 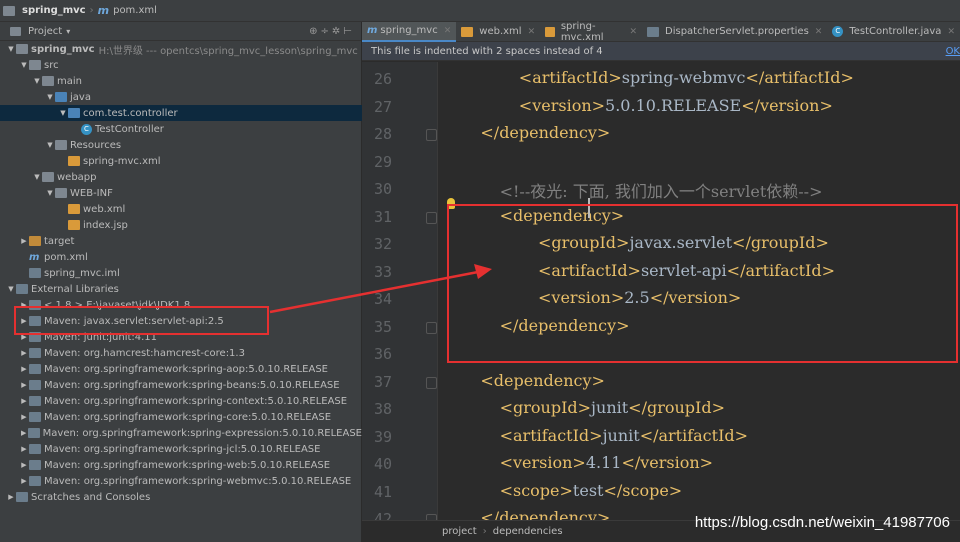 I want to click on annotation-arrow, so click(x=380, y=289).